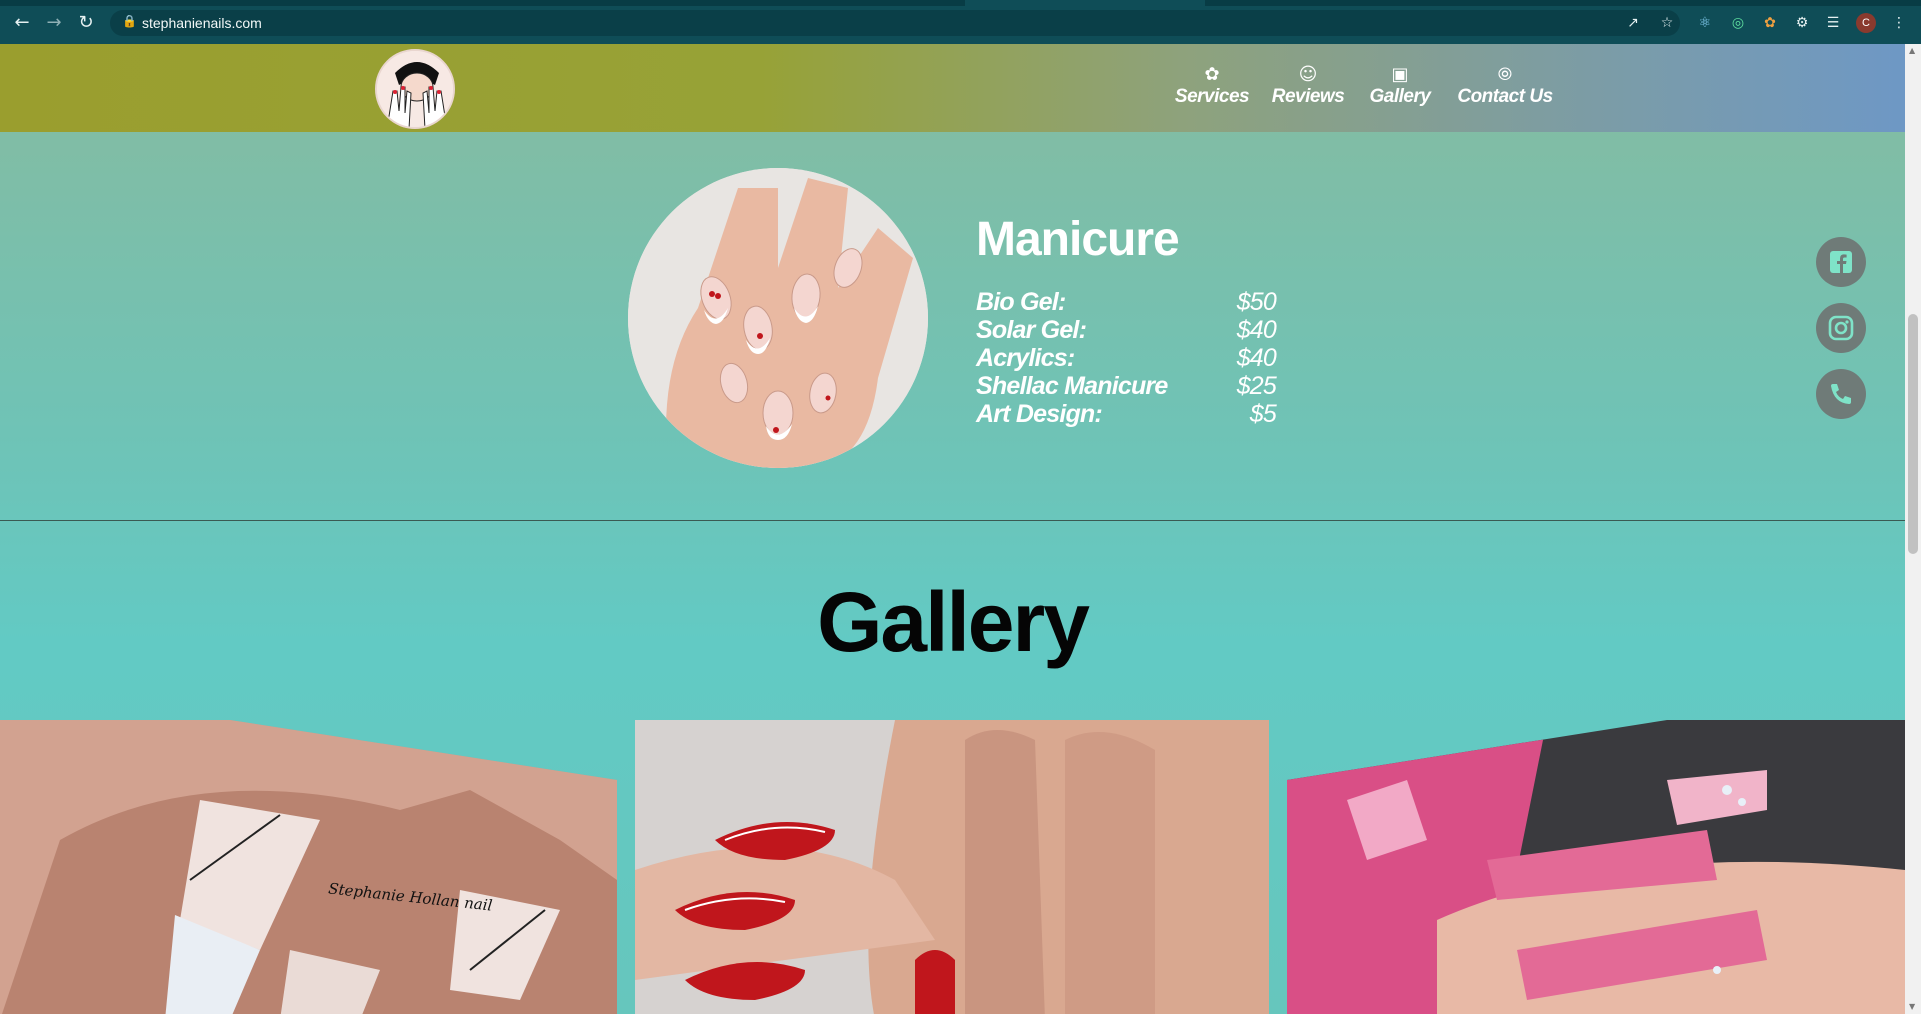 This screenshot has height=1014, width=1921. What do you see at coordinates (54, 23) in the screenshot?
I see `forward-icon: →` at bounding box center [54, 23].